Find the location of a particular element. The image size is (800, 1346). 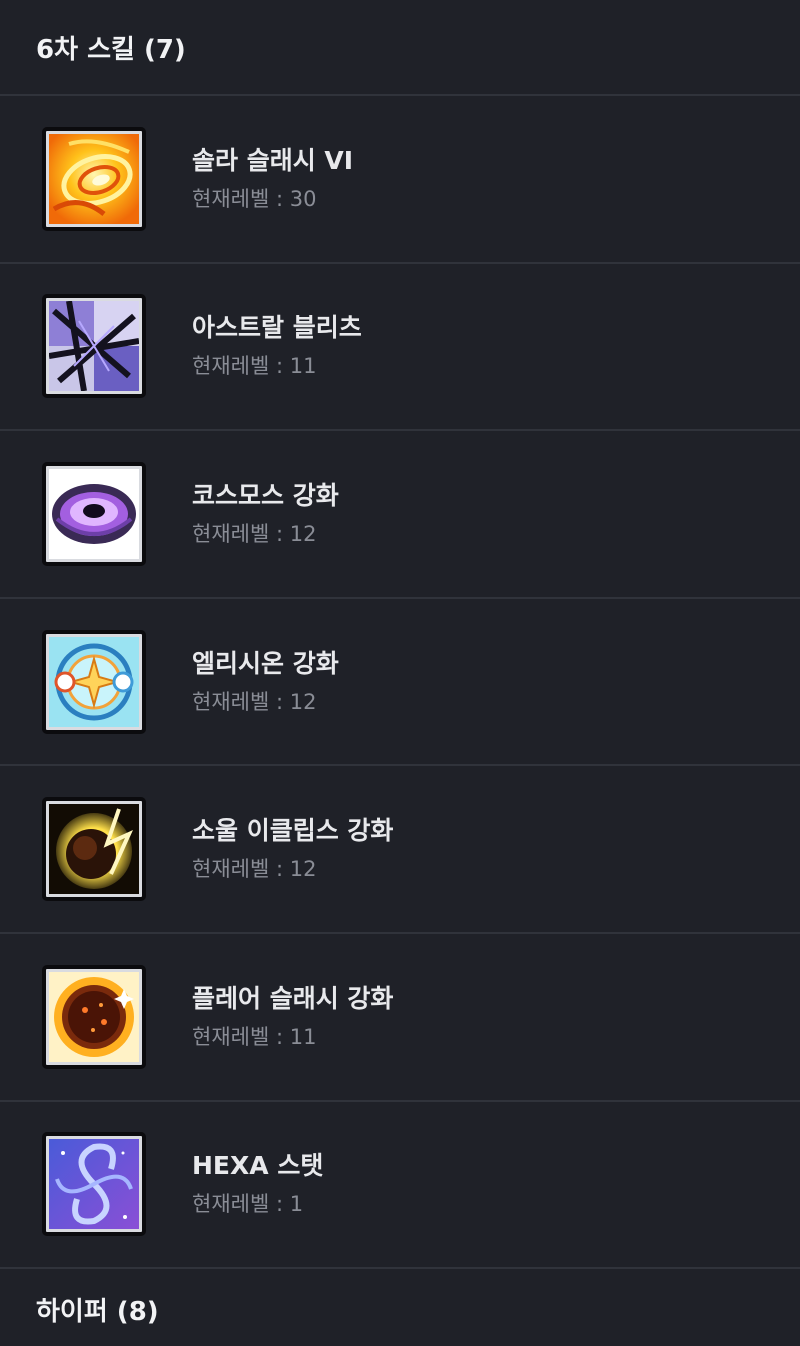

flare-slash-enhance-icon is located at coordinates (94, 1016).